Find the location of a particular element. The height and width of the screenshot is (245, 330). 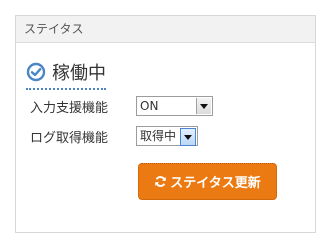

input-support-value: ON is located at coordinates (149, 106).